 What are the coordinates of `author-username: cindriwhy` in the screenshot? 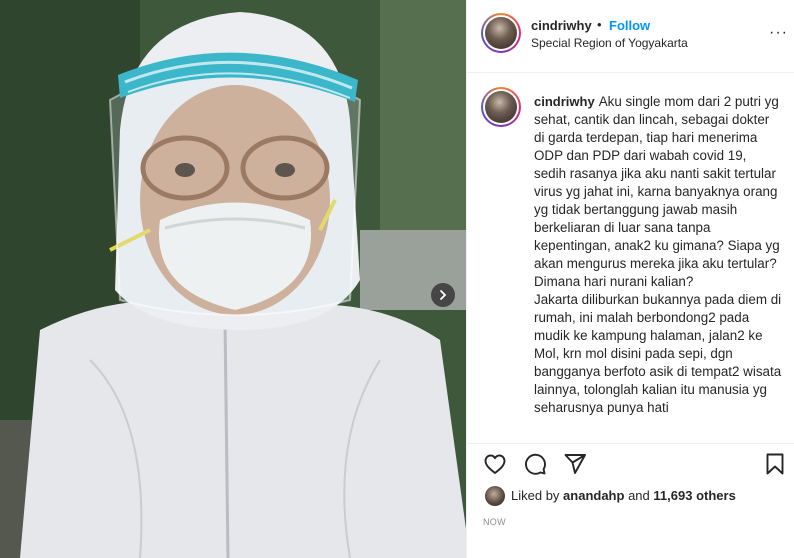 It's located at (561, 25).